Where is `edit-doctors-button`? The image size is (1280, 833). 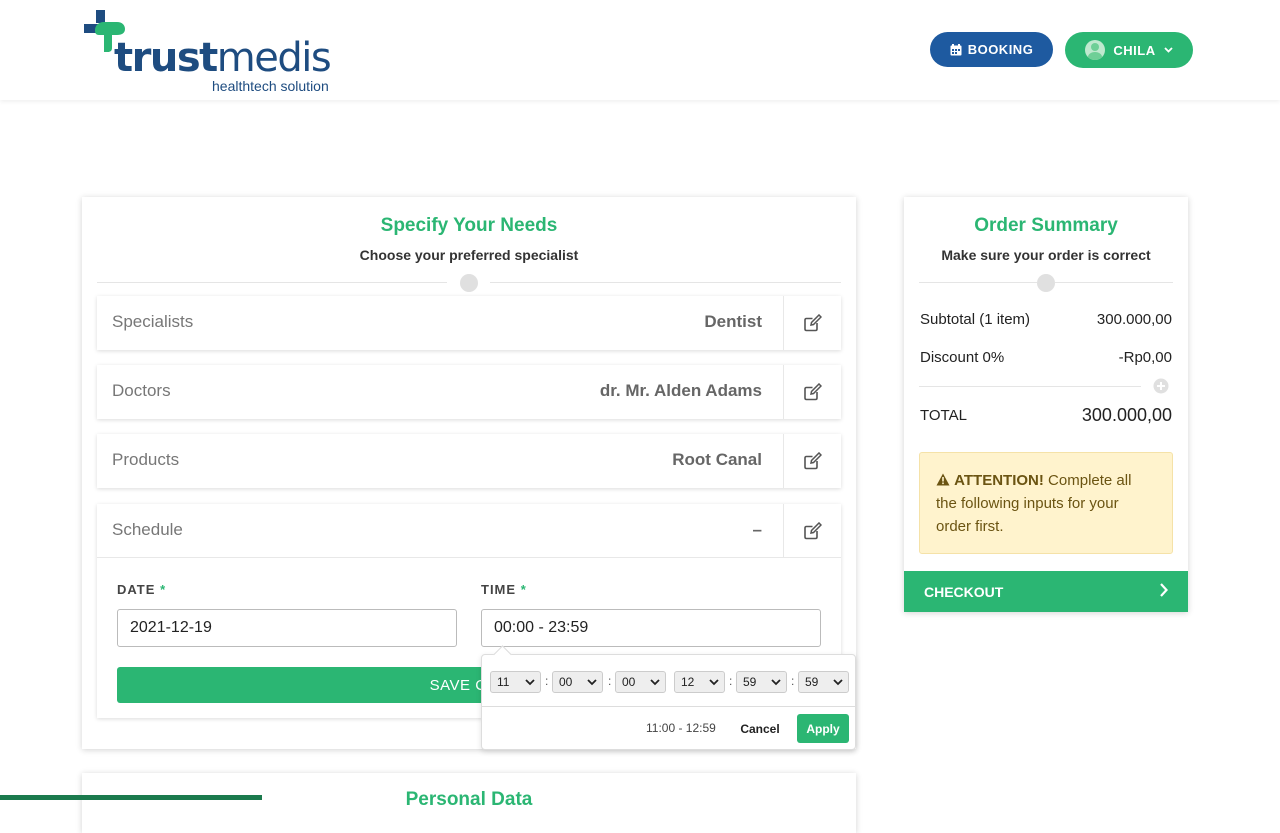
edit-doctors-button is located at coordinates (812, 392).